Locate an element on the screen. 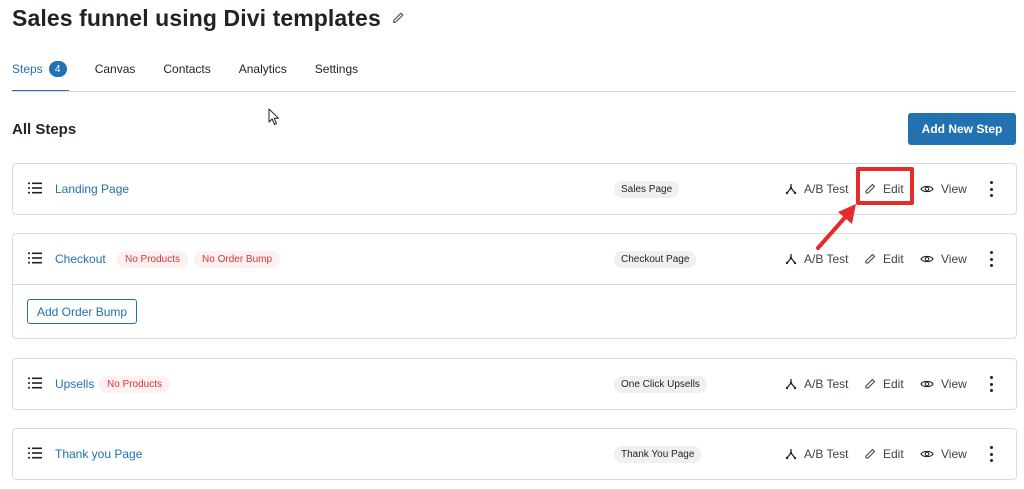  step-name-link: Landing Page is located at coordinates (92, 189).